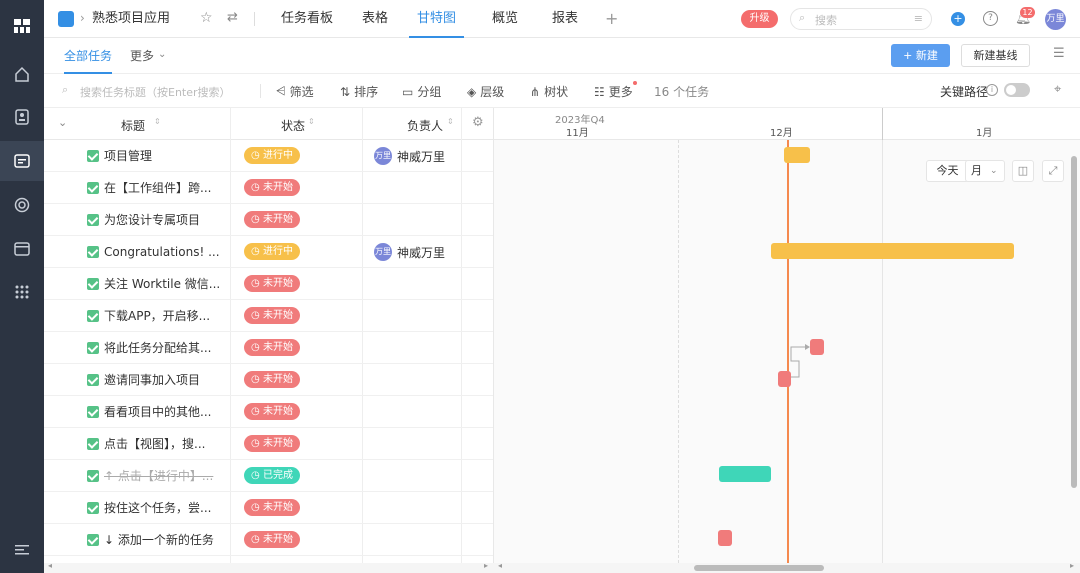  I want to click on approval-icon, so click(22, 117).